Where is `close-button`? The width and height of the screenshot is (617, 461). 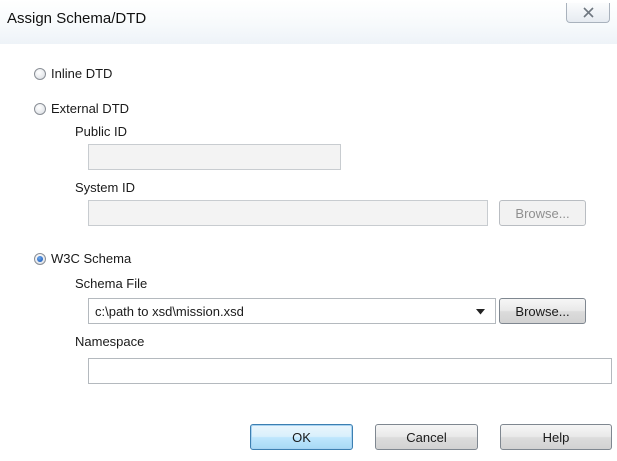 close-button is located at coordinates (588, 13).